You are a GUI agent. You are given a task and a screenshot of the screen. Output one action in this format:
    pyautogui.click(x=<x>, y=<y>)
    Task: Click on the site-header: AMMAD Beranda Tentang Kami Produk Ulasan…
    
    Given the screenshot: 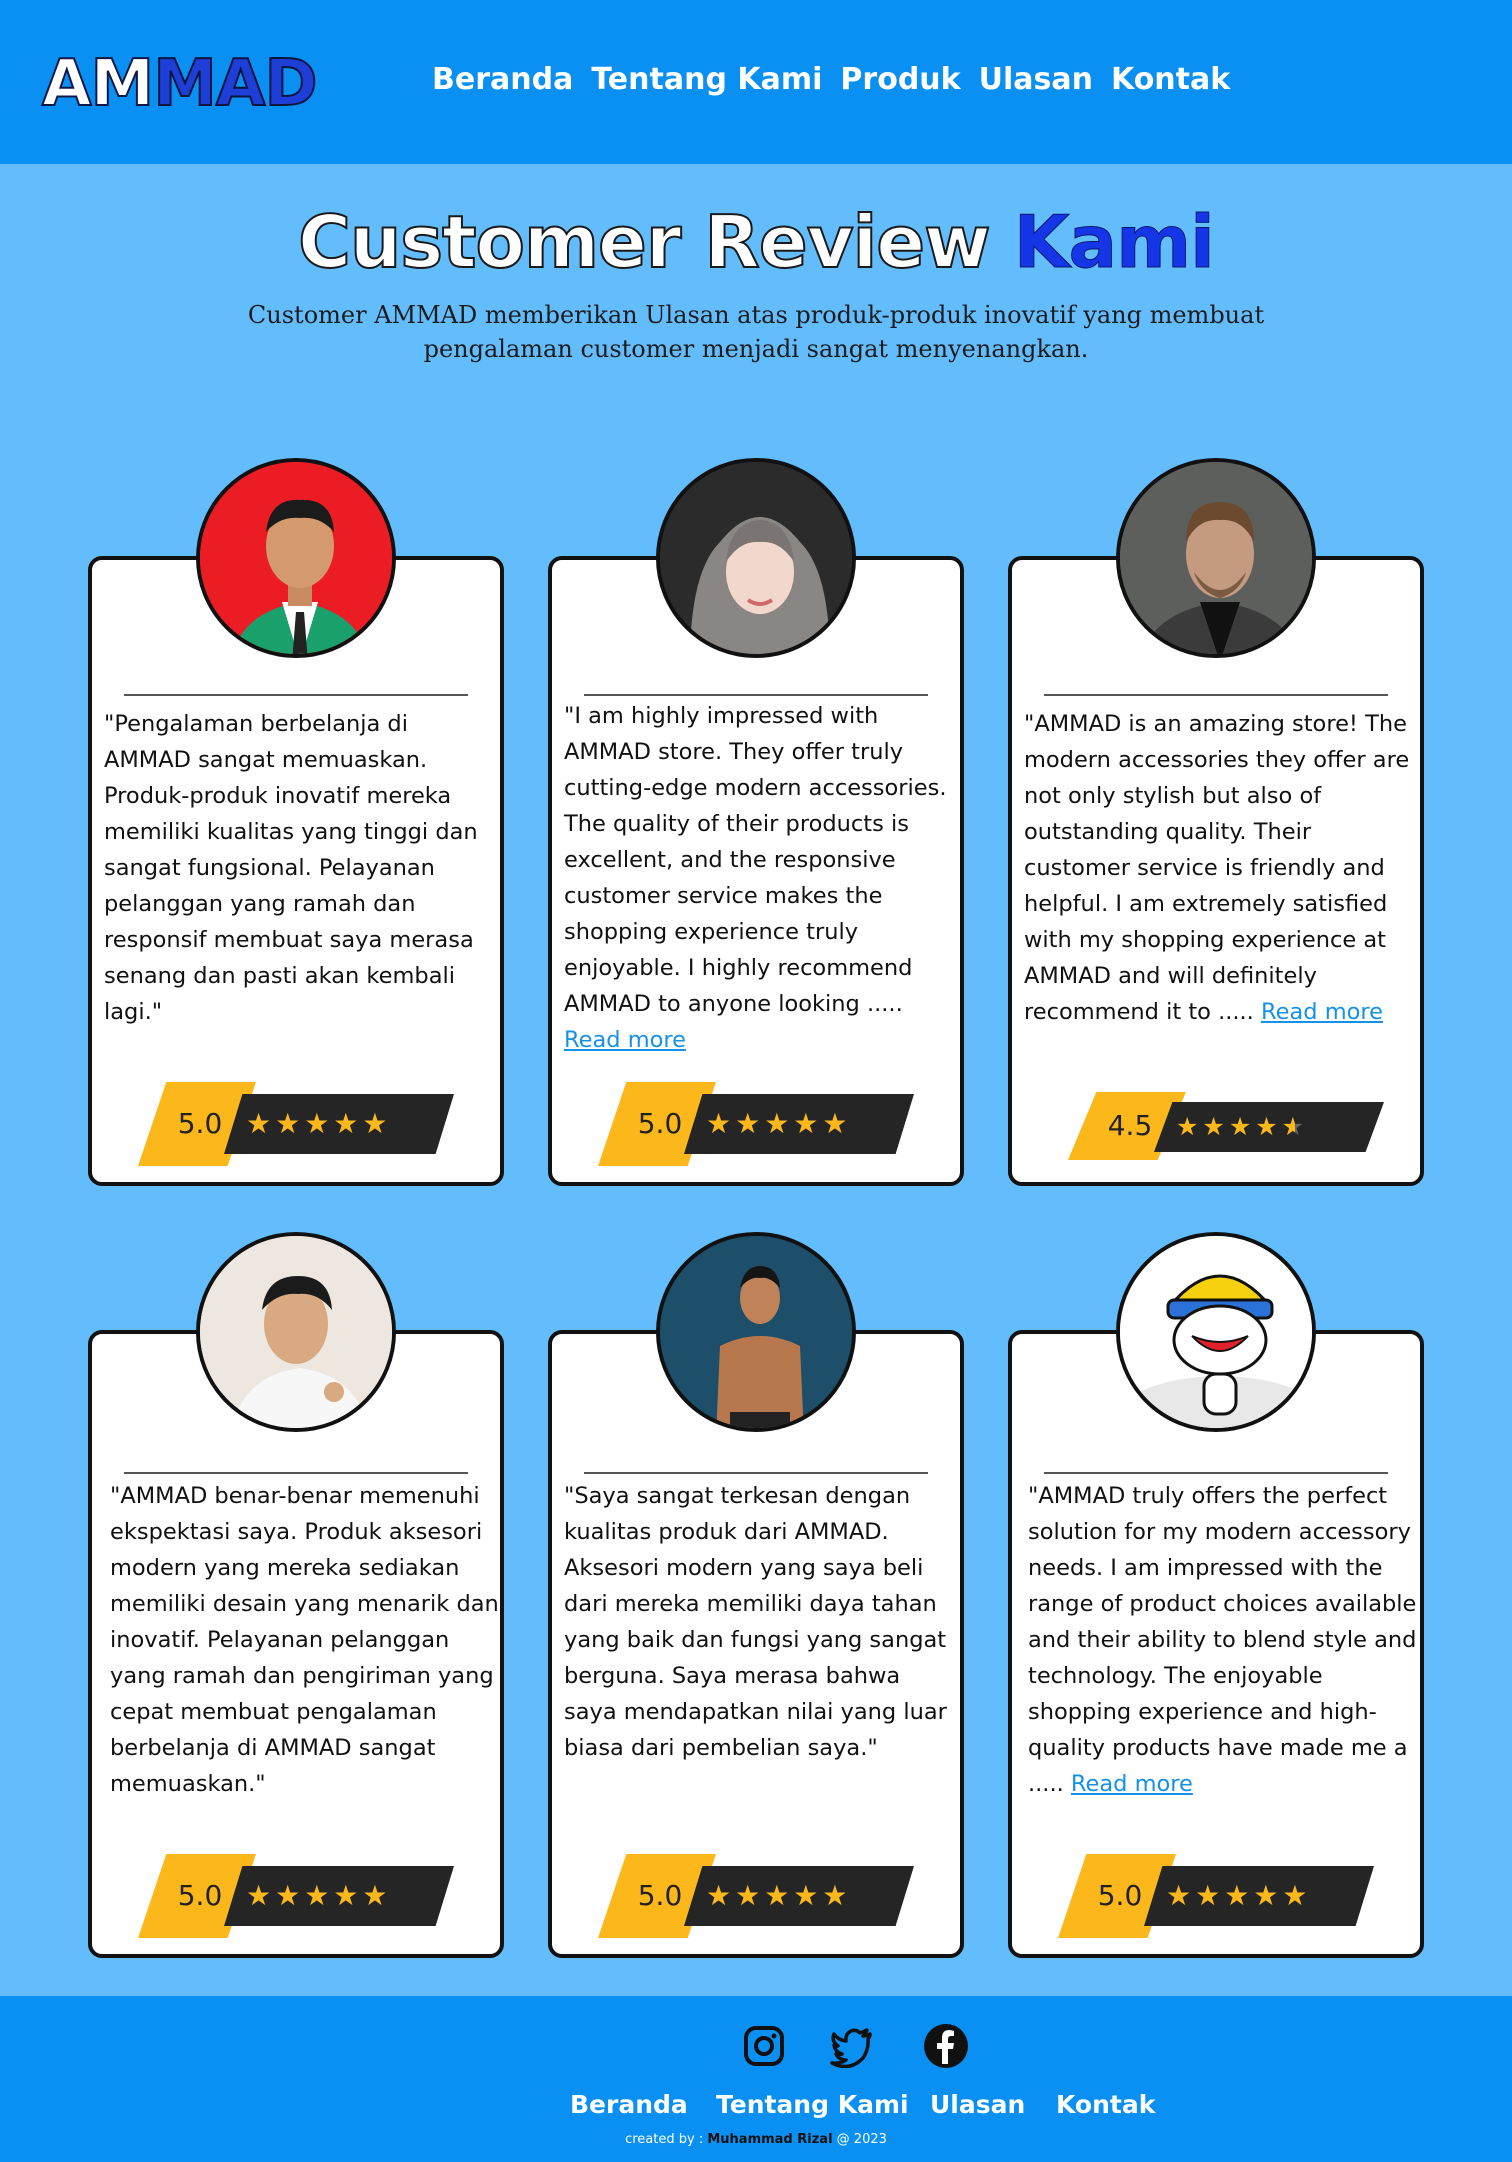 What is the action you would take?
    pyautogui.click(x=756, y=82)
    